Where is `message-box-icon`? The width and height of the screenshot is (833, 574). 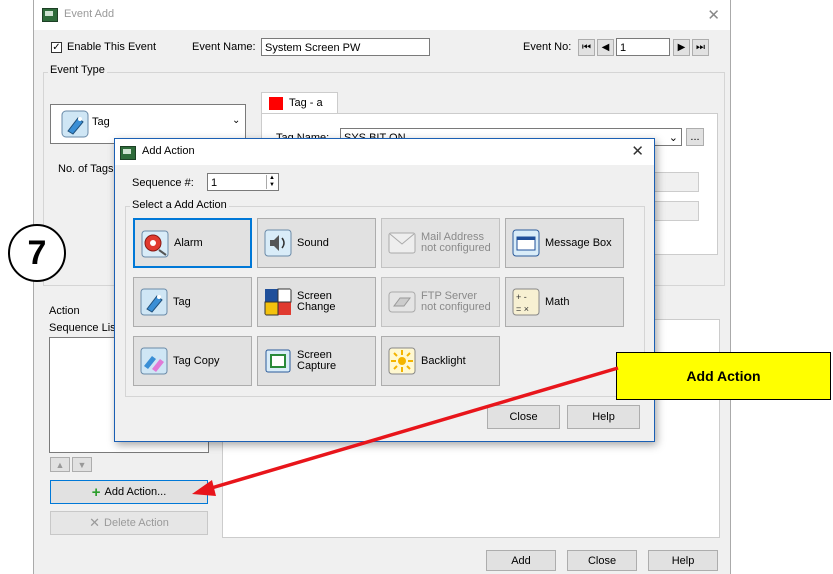
message-box-icon is located at coordinates (526, 243).